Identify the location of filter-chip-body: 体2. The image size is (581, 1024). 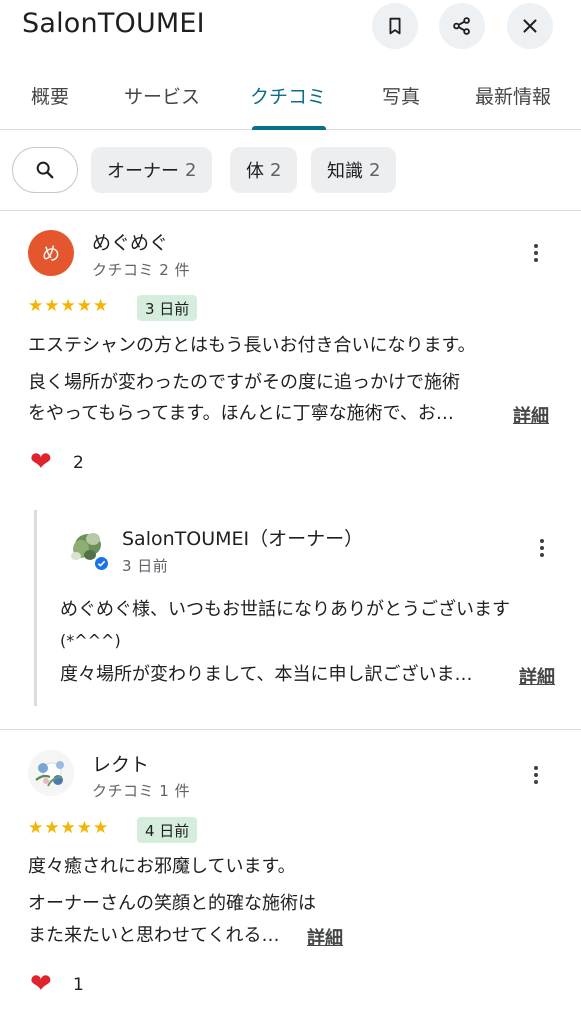
(264, 170).